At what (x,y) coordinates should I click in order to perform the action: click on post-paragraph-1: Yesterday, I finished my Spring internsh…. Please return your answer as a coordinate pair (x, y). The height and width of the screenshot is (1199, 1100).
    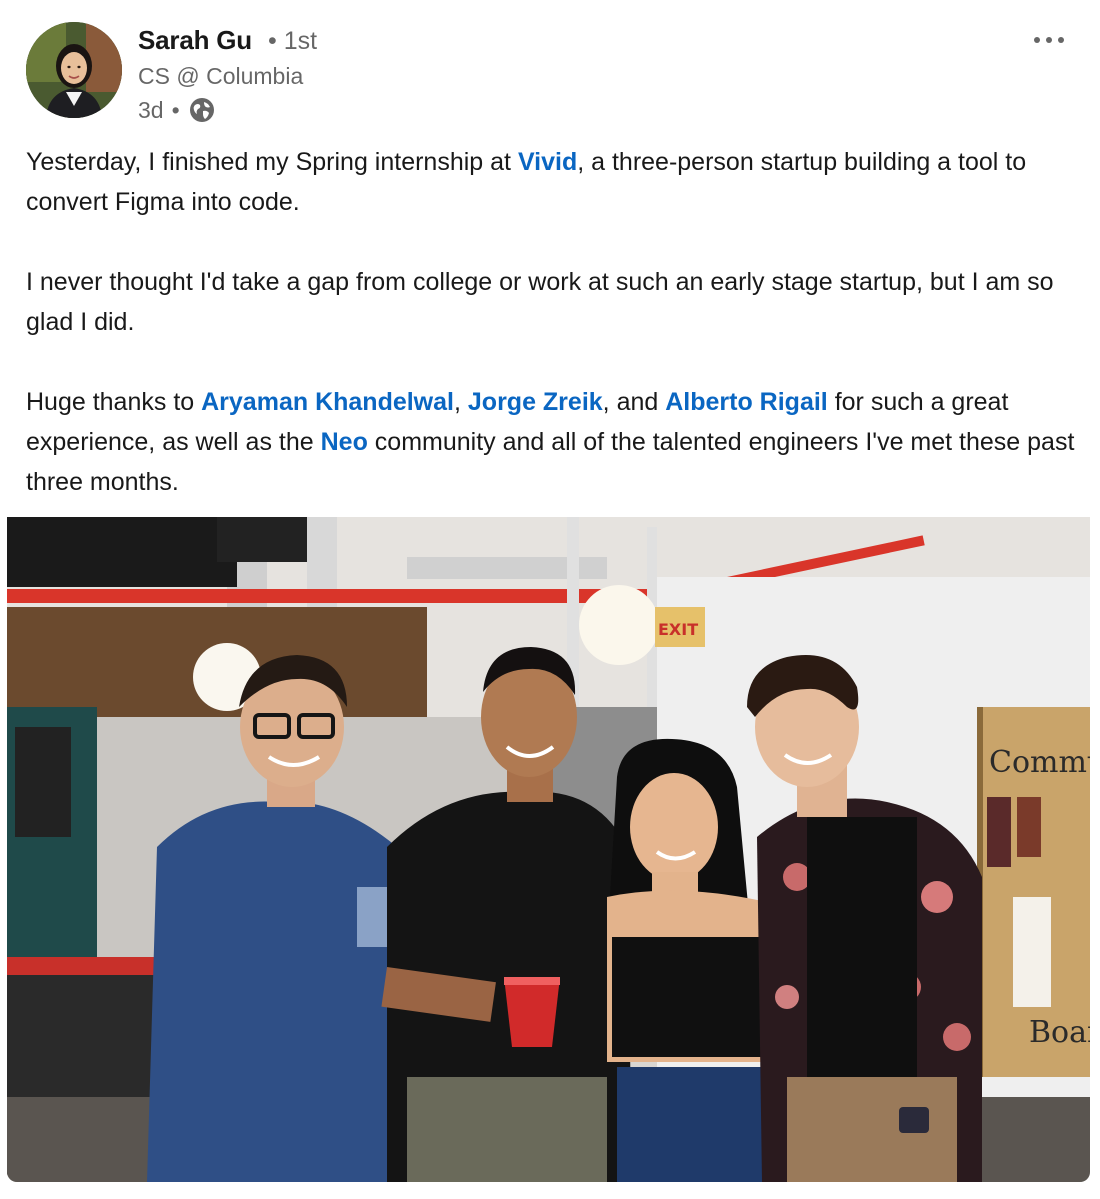
    Looking at the image, I should click on (556, 182).